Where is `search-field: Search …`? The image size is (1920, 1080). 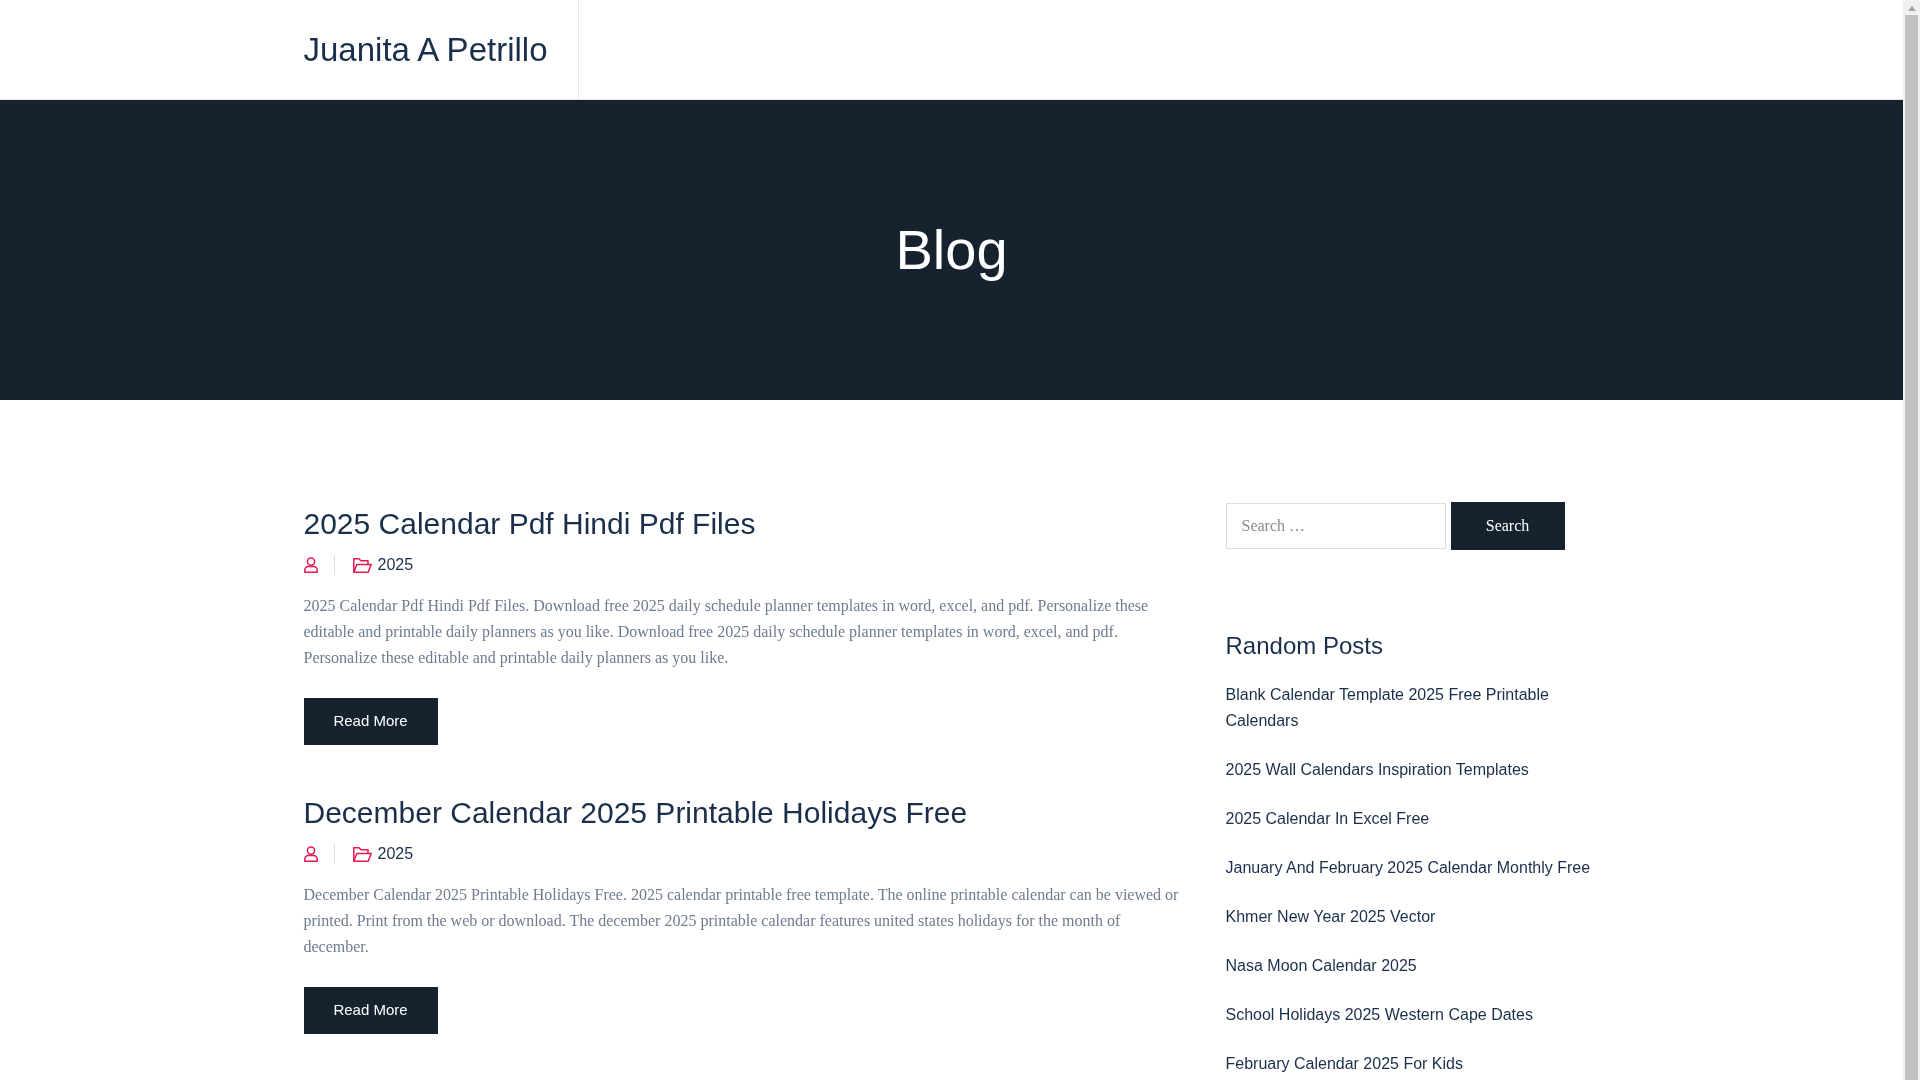
search-field: Search … is located at coordinates (1335, 526).